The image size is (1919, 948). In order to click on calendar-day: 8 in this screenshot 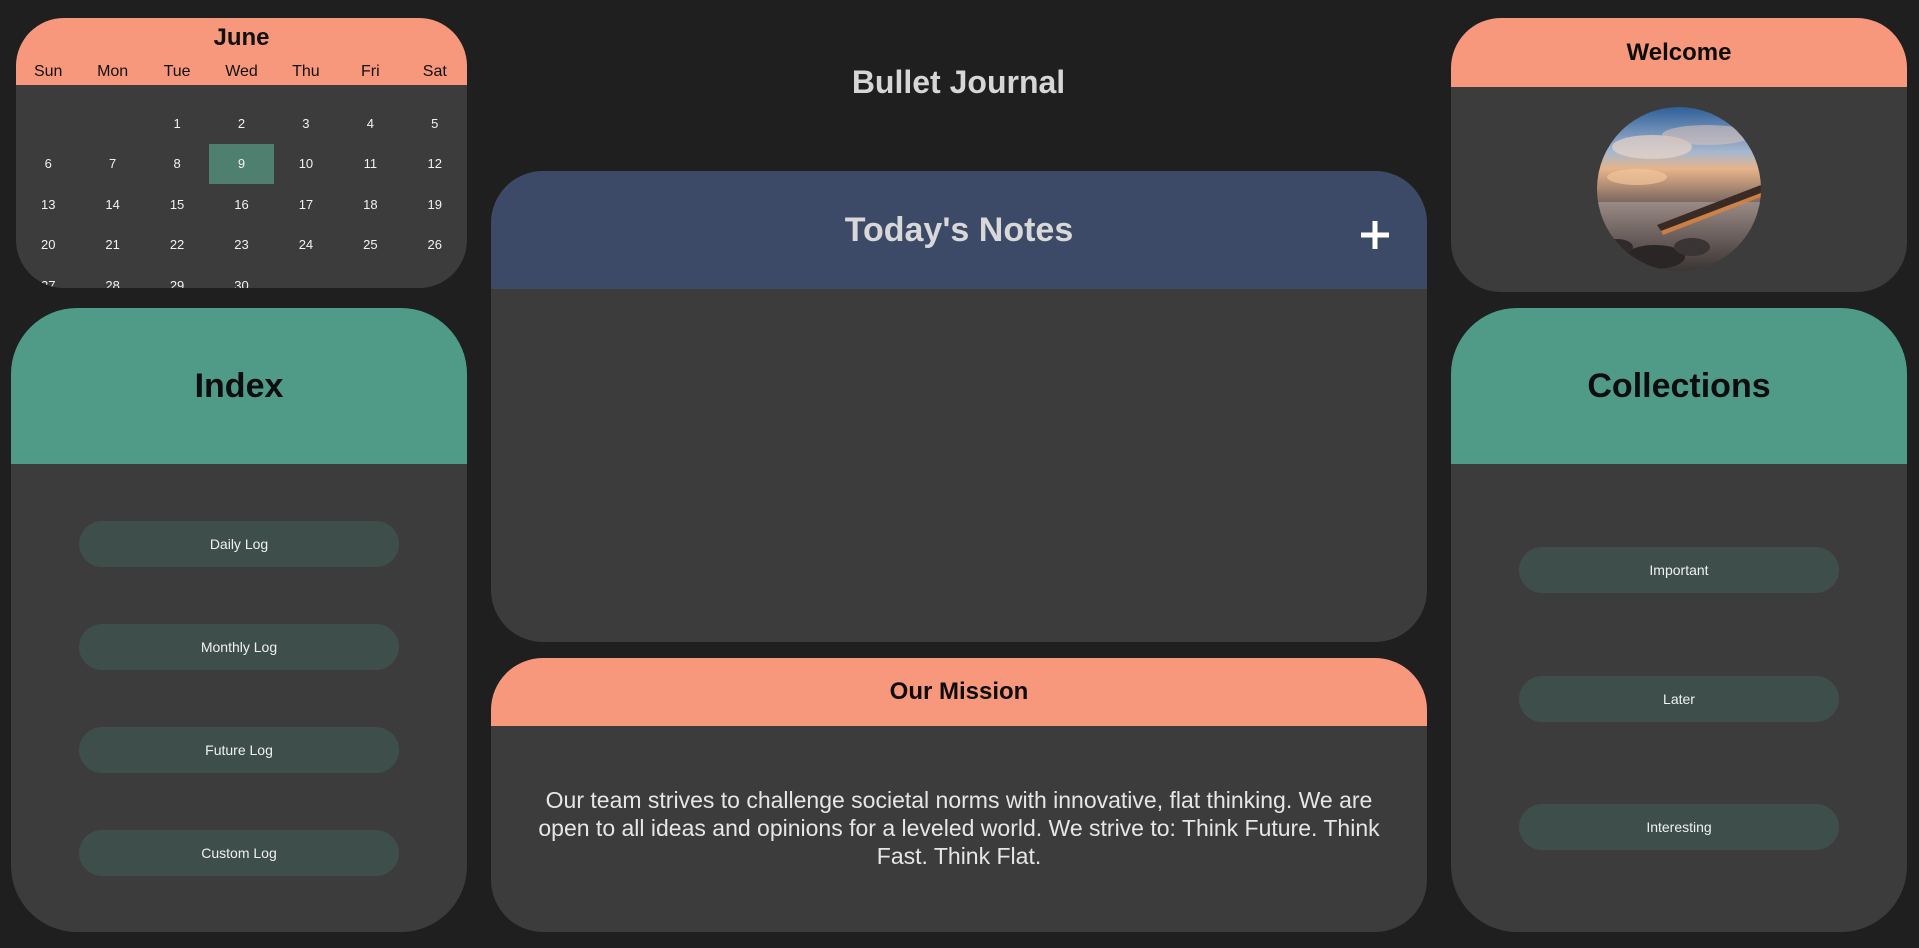, I will do `click(177, 164)`.